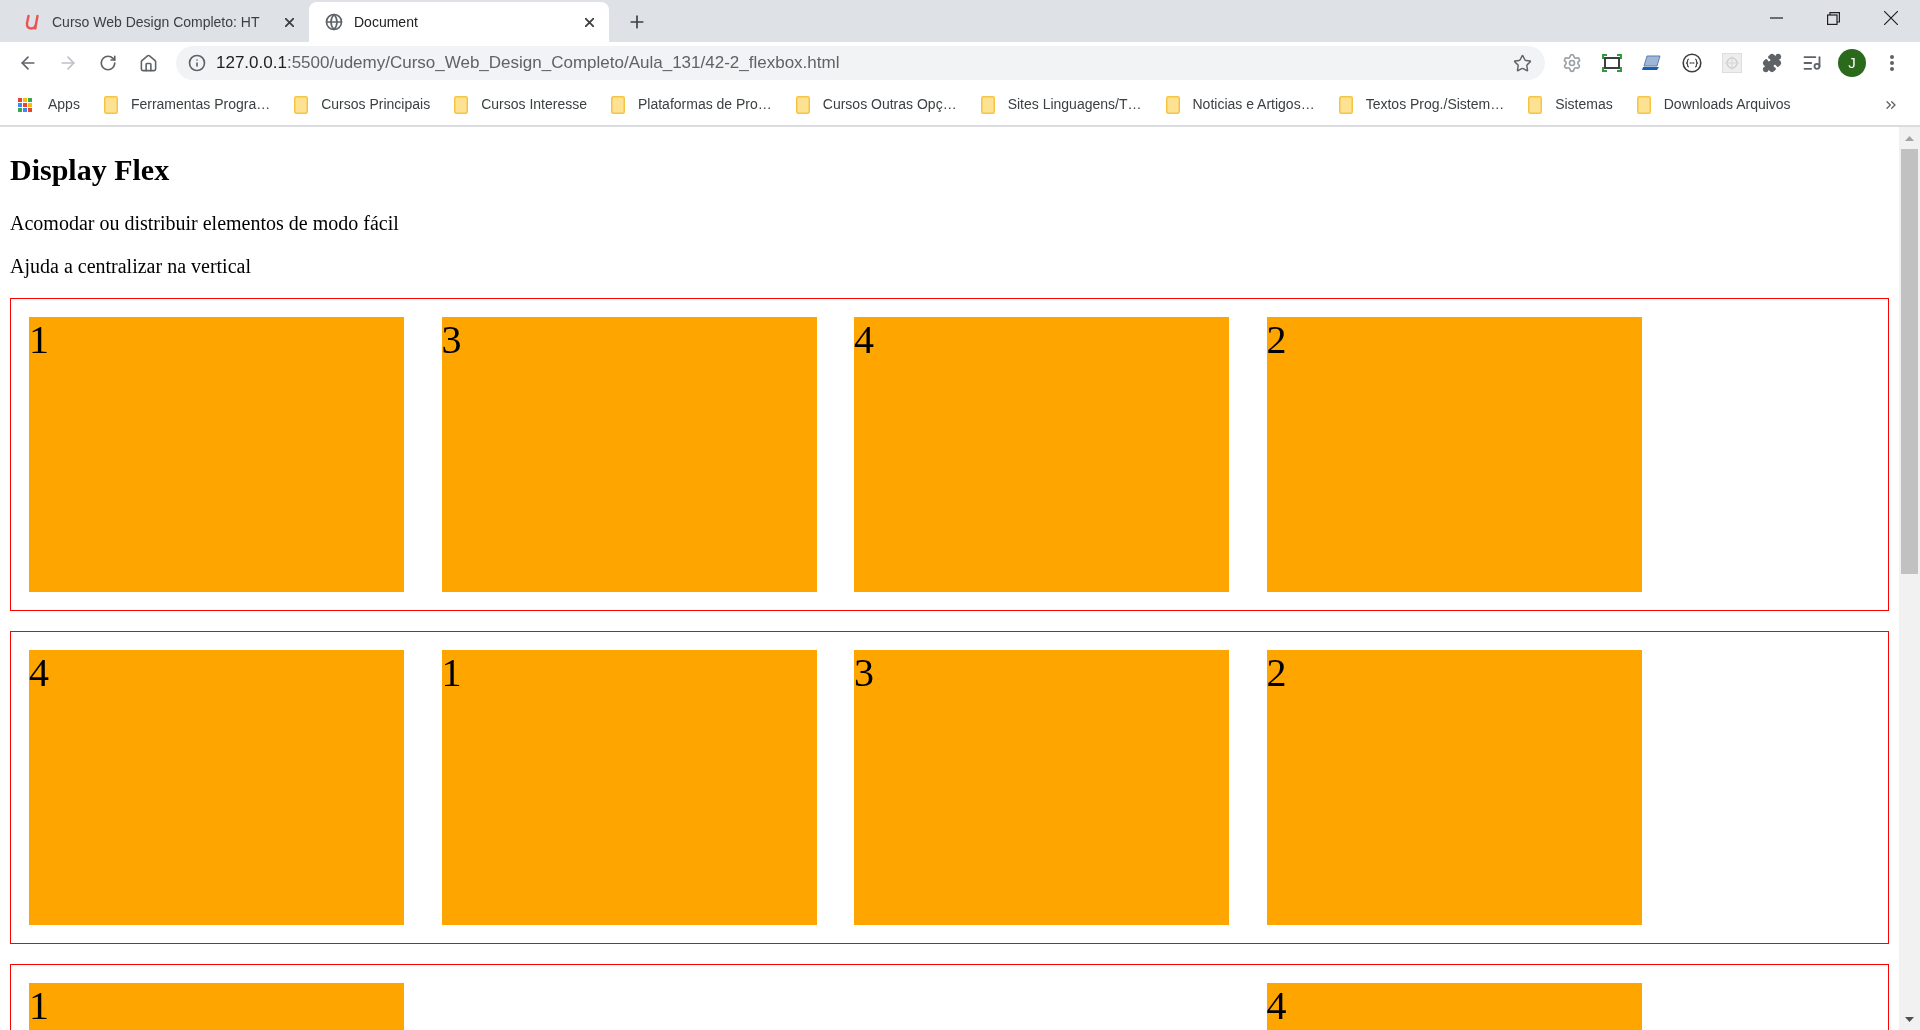  What do you see at coordinates (334, 22) in the screenshot?
I see `globe-icon` at bounding box center [334, 22].